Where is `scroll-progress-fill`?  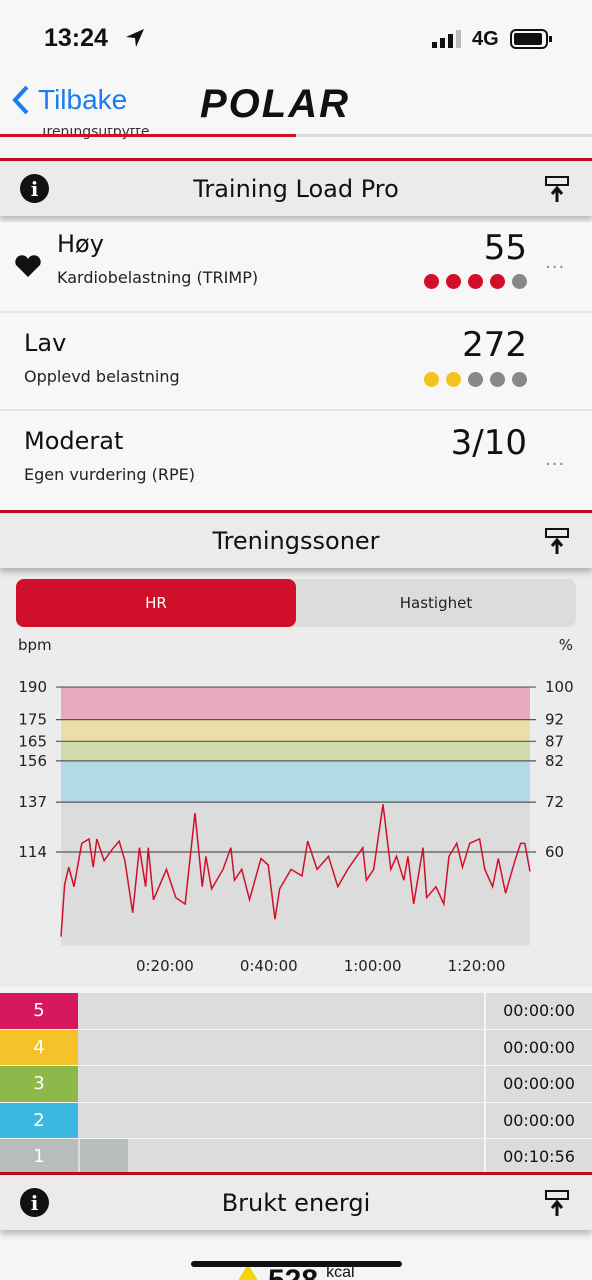 scroll-progress-fill is located at coordinates (148, 135).